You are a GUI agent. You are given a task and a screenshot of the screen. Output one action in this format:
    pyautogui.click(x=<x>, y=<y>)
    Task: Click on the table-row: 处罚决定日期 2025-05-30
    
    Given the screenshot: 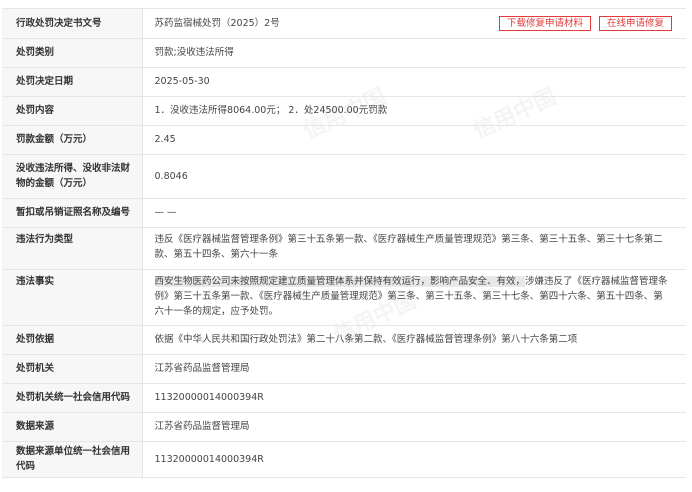 What is the action you would take?
    pyautogui.click(x=344, y=82)
    